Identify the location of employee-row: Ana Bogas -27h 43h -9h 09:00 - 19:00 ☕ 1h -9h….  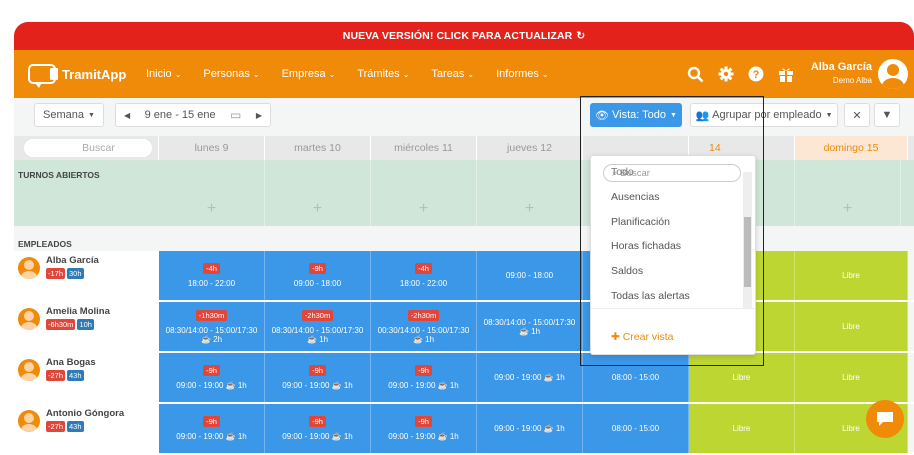
(464, 378).